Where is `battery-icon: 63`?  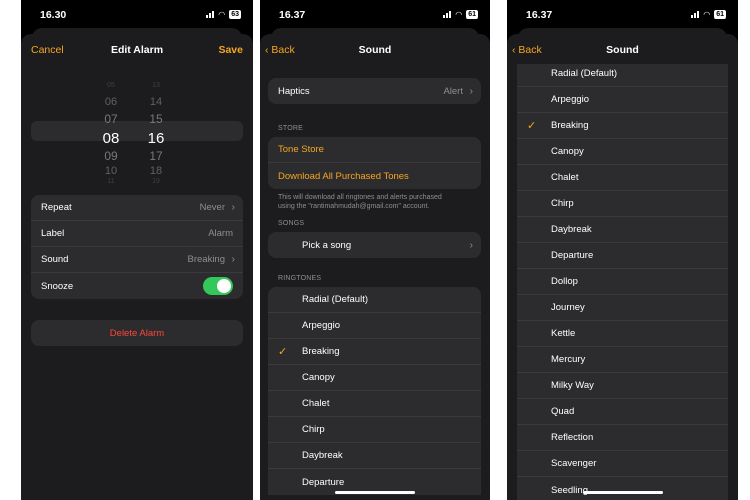 battery-icon: 63 is located at coordinates (235, 14).